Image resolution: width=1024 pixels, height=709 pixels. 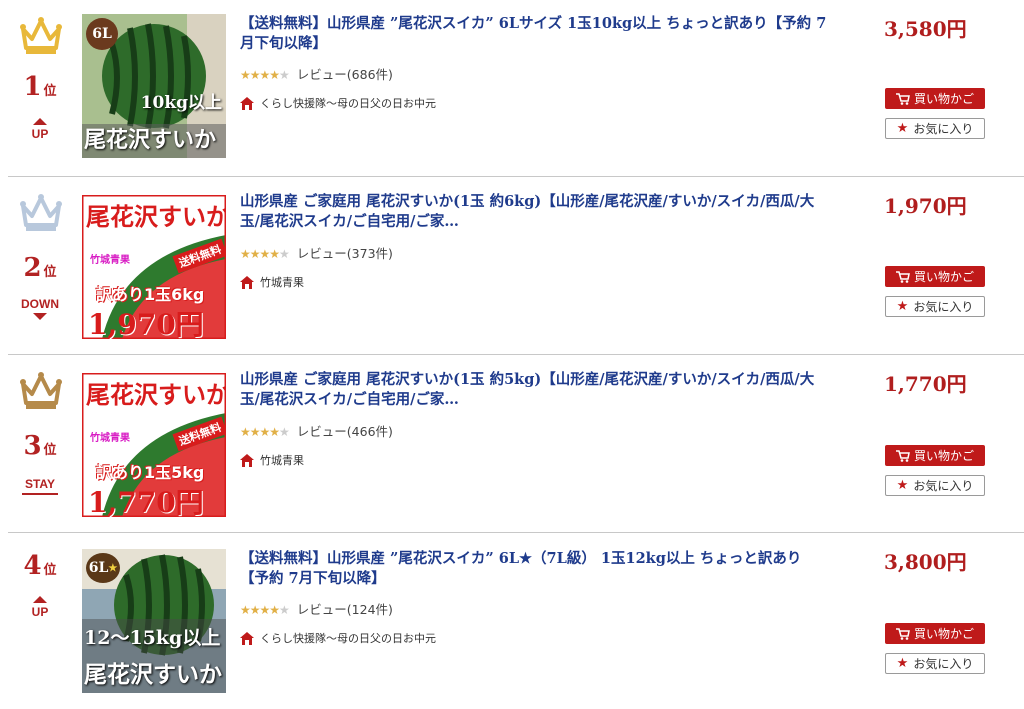 I want to click on gold-crown-icon, so click(x=41, y=35).